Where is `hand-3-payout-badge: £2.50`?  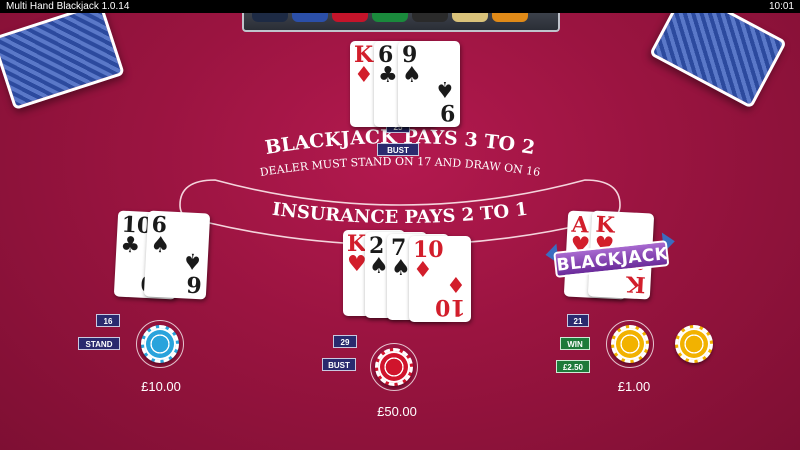 hand-3-payout-badge: £2.50 is located at coordinates (573, 366).